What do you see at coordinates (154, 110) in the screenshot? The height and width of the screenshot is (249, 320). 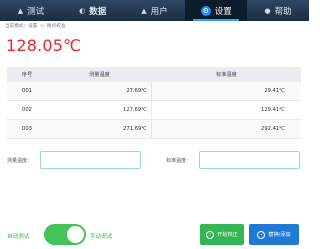 I see `table-row: 002 127.69℃ 129.41℃` at bounding box center [154, 110].